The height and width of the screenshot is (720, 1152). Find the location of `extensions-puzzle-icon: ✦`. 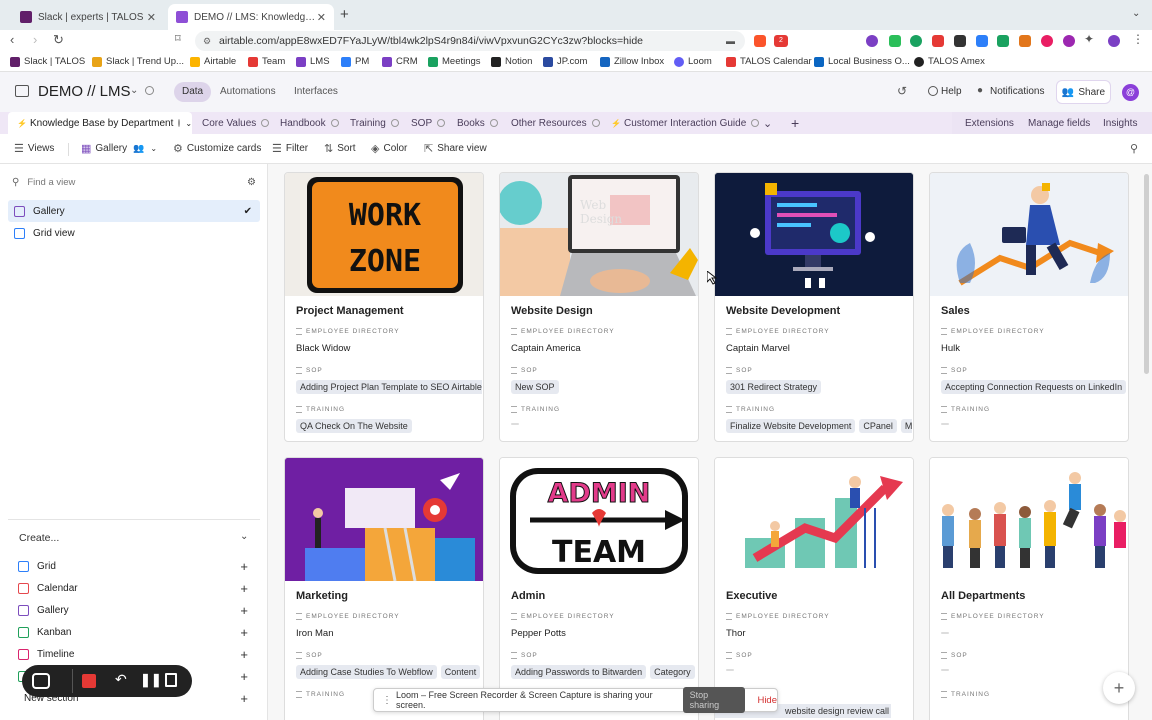

extensions-puzzle-icon: ✦ is located at coordinates (1089, 39).